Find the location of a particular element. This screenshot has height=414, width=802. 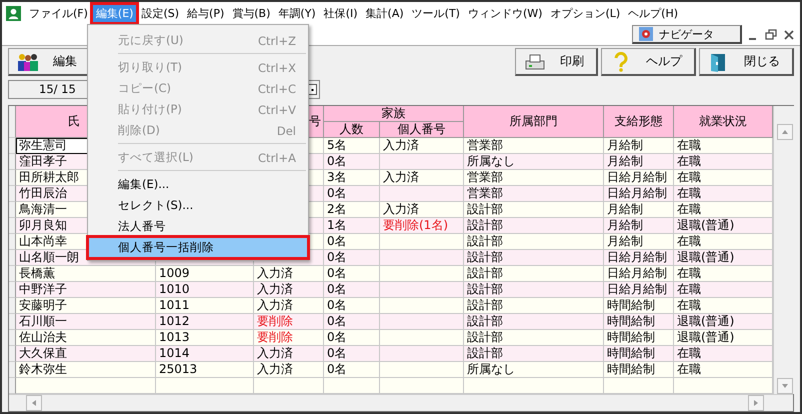

toolbar-button: ヘルプ is located at coordinates (648, 62).